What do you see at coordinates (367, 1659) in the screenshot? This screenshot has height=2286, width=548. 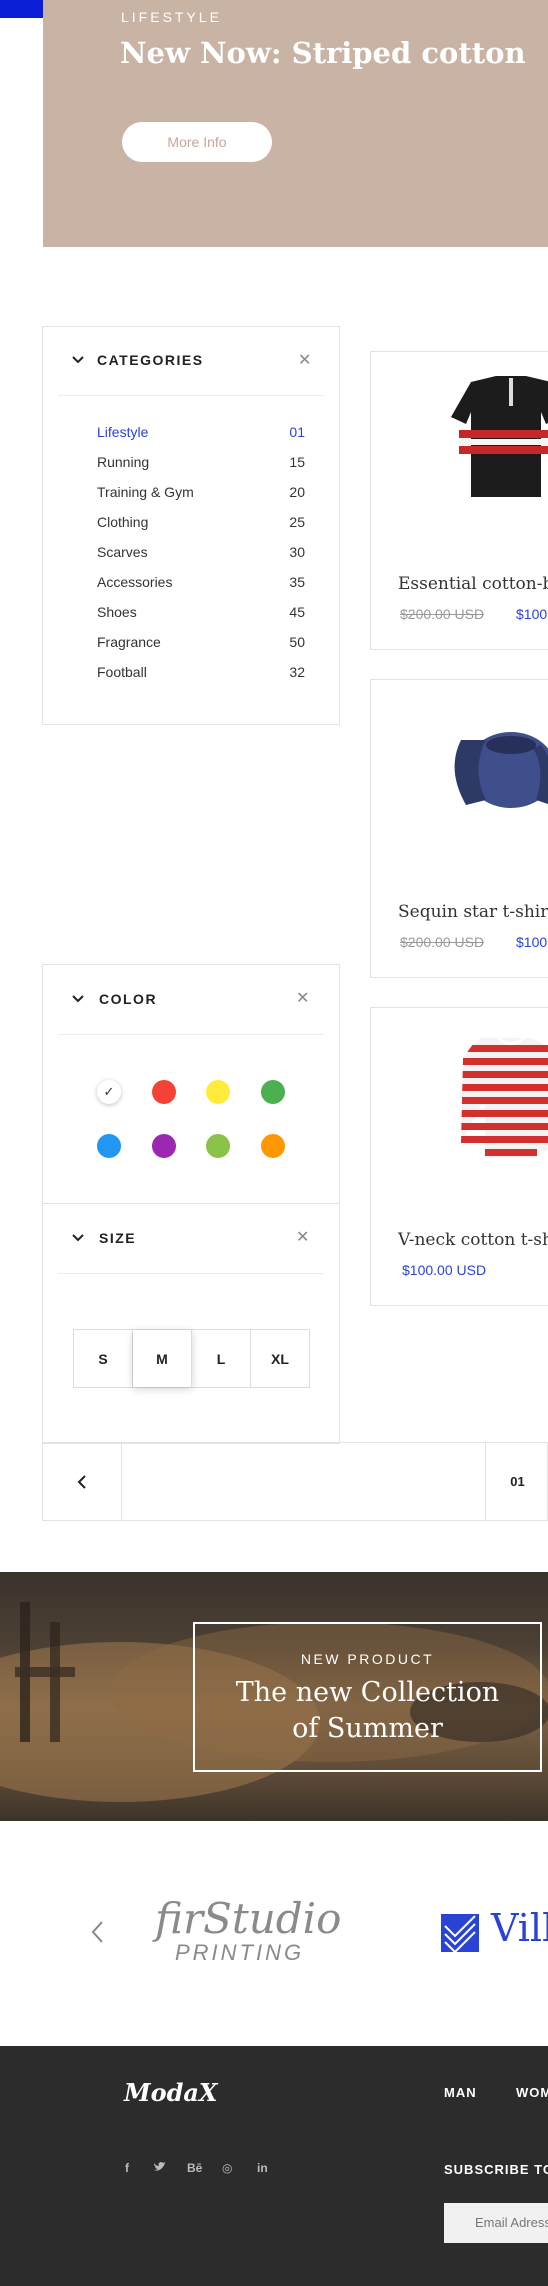 I see `collection-kicker: NEW PRODUCT` at bounding box center [367, 1659].